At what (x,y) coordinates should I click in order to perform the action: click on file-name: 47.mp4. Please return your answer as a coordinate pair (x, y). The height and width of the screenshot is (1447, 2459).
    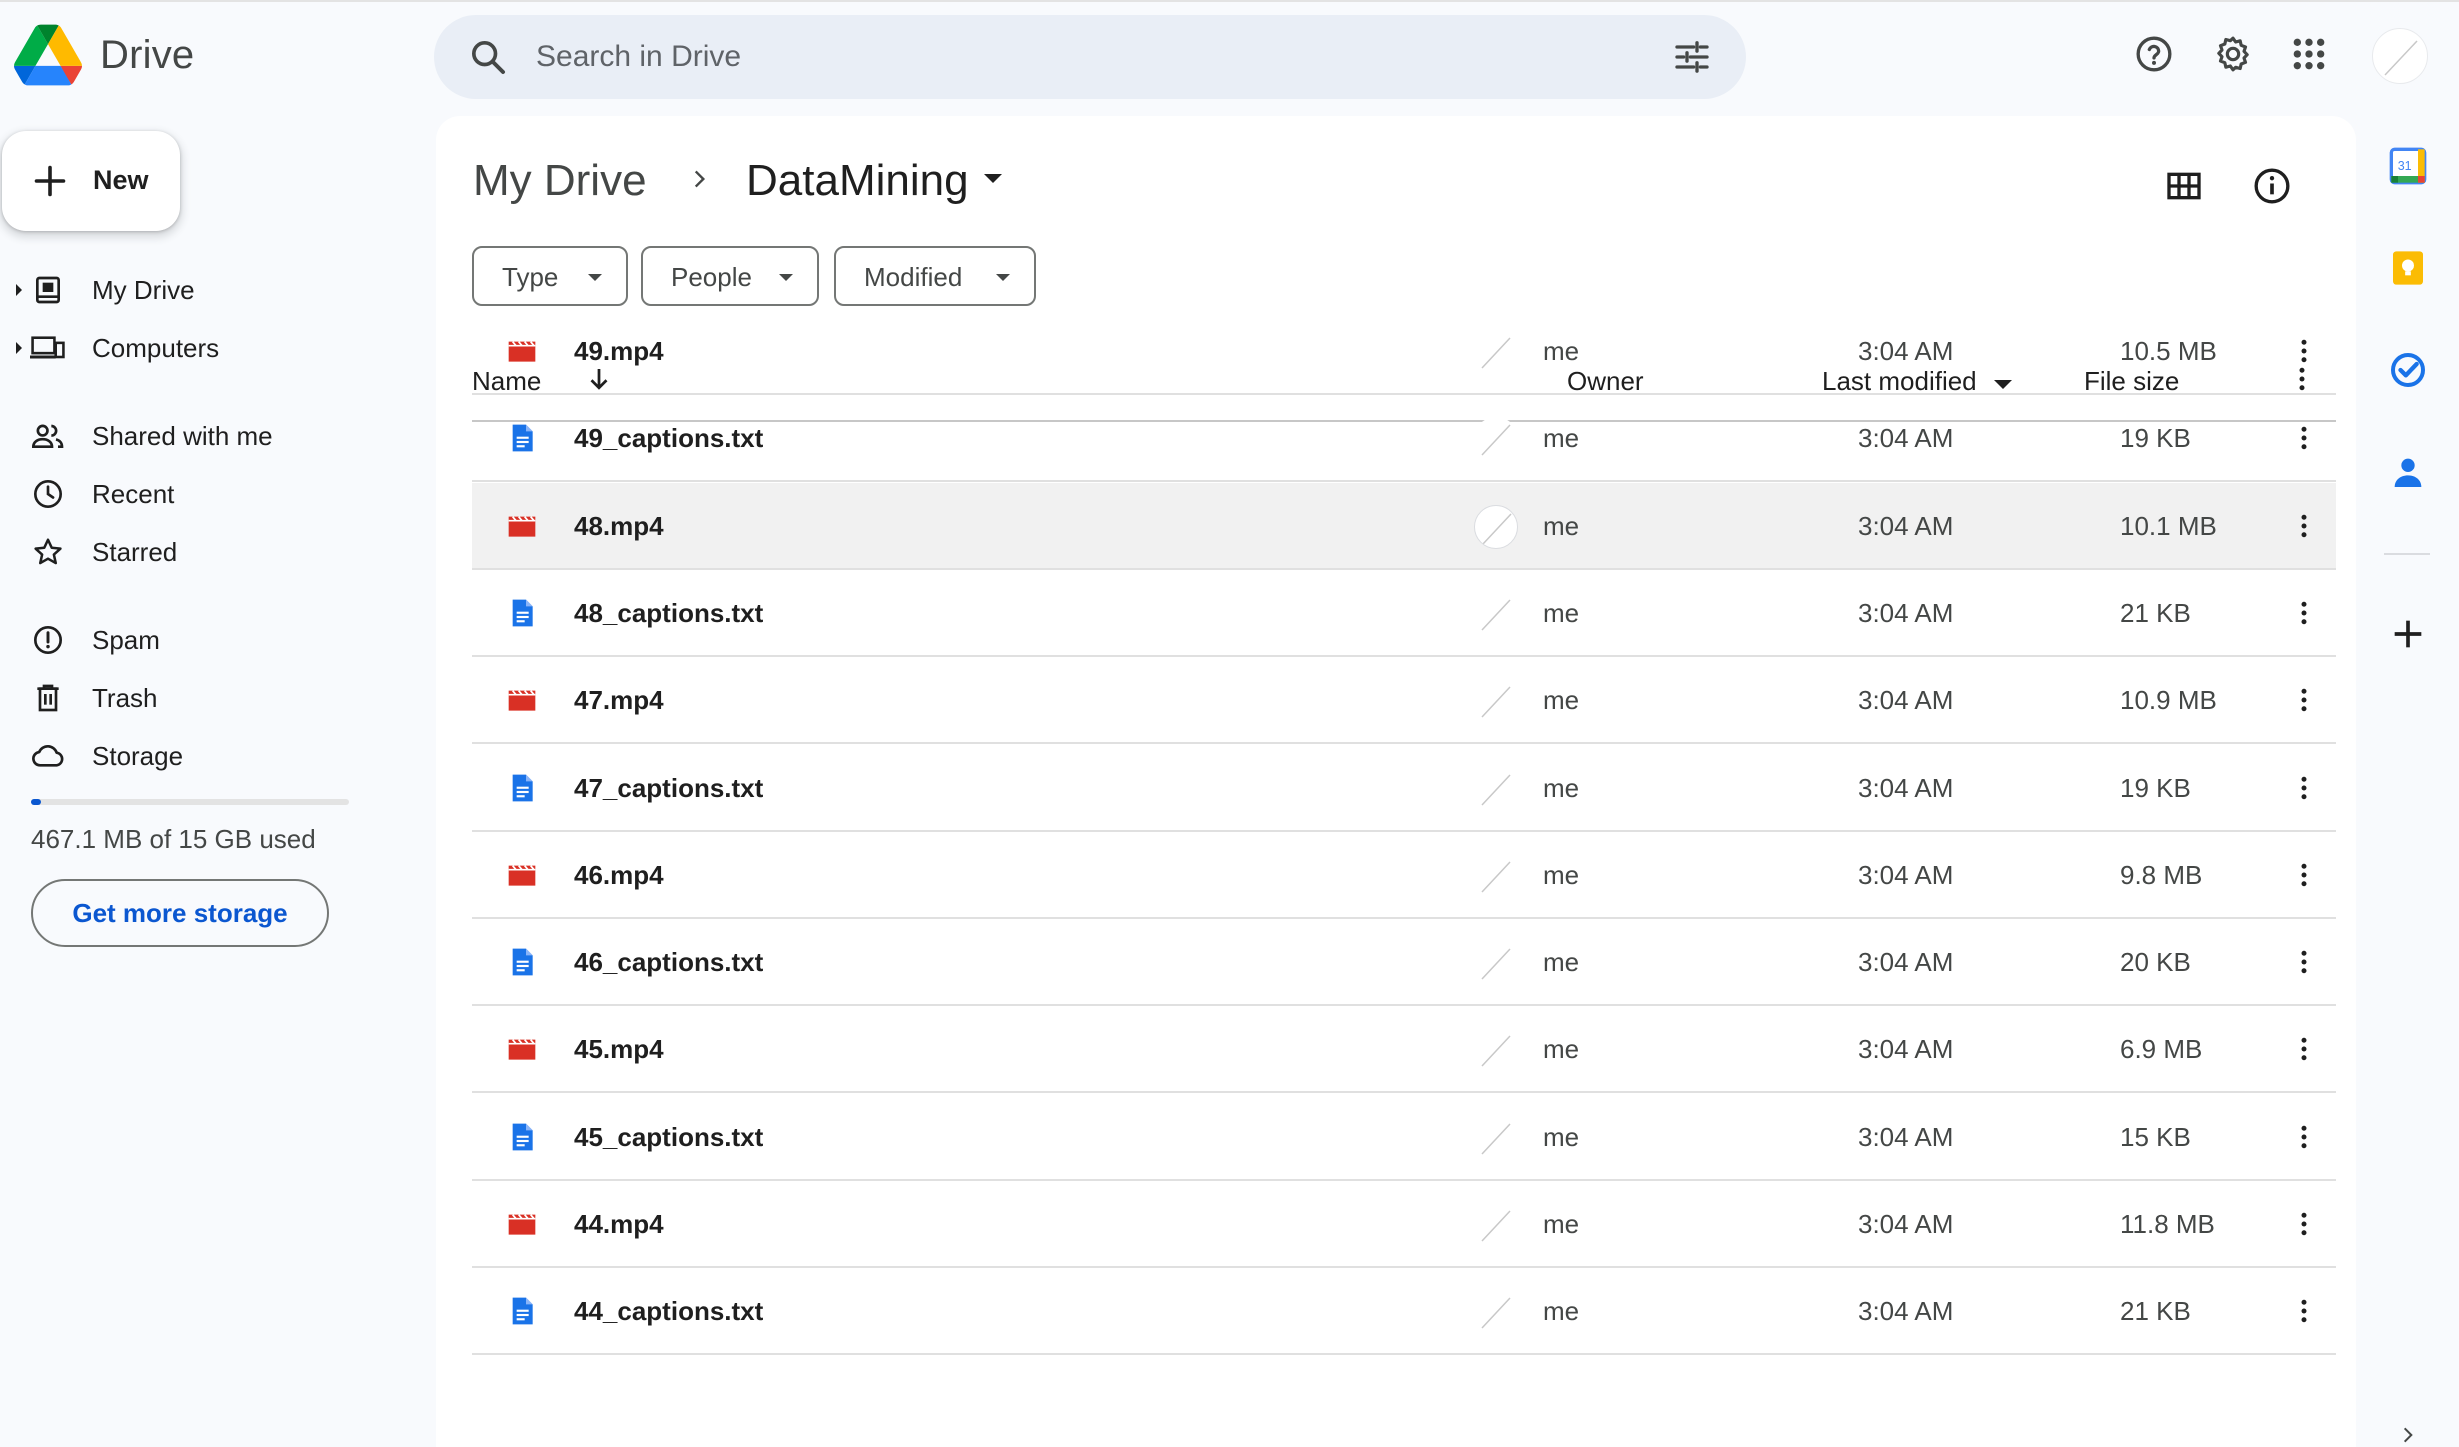
    Looking at the image, I should click on (619, 700).